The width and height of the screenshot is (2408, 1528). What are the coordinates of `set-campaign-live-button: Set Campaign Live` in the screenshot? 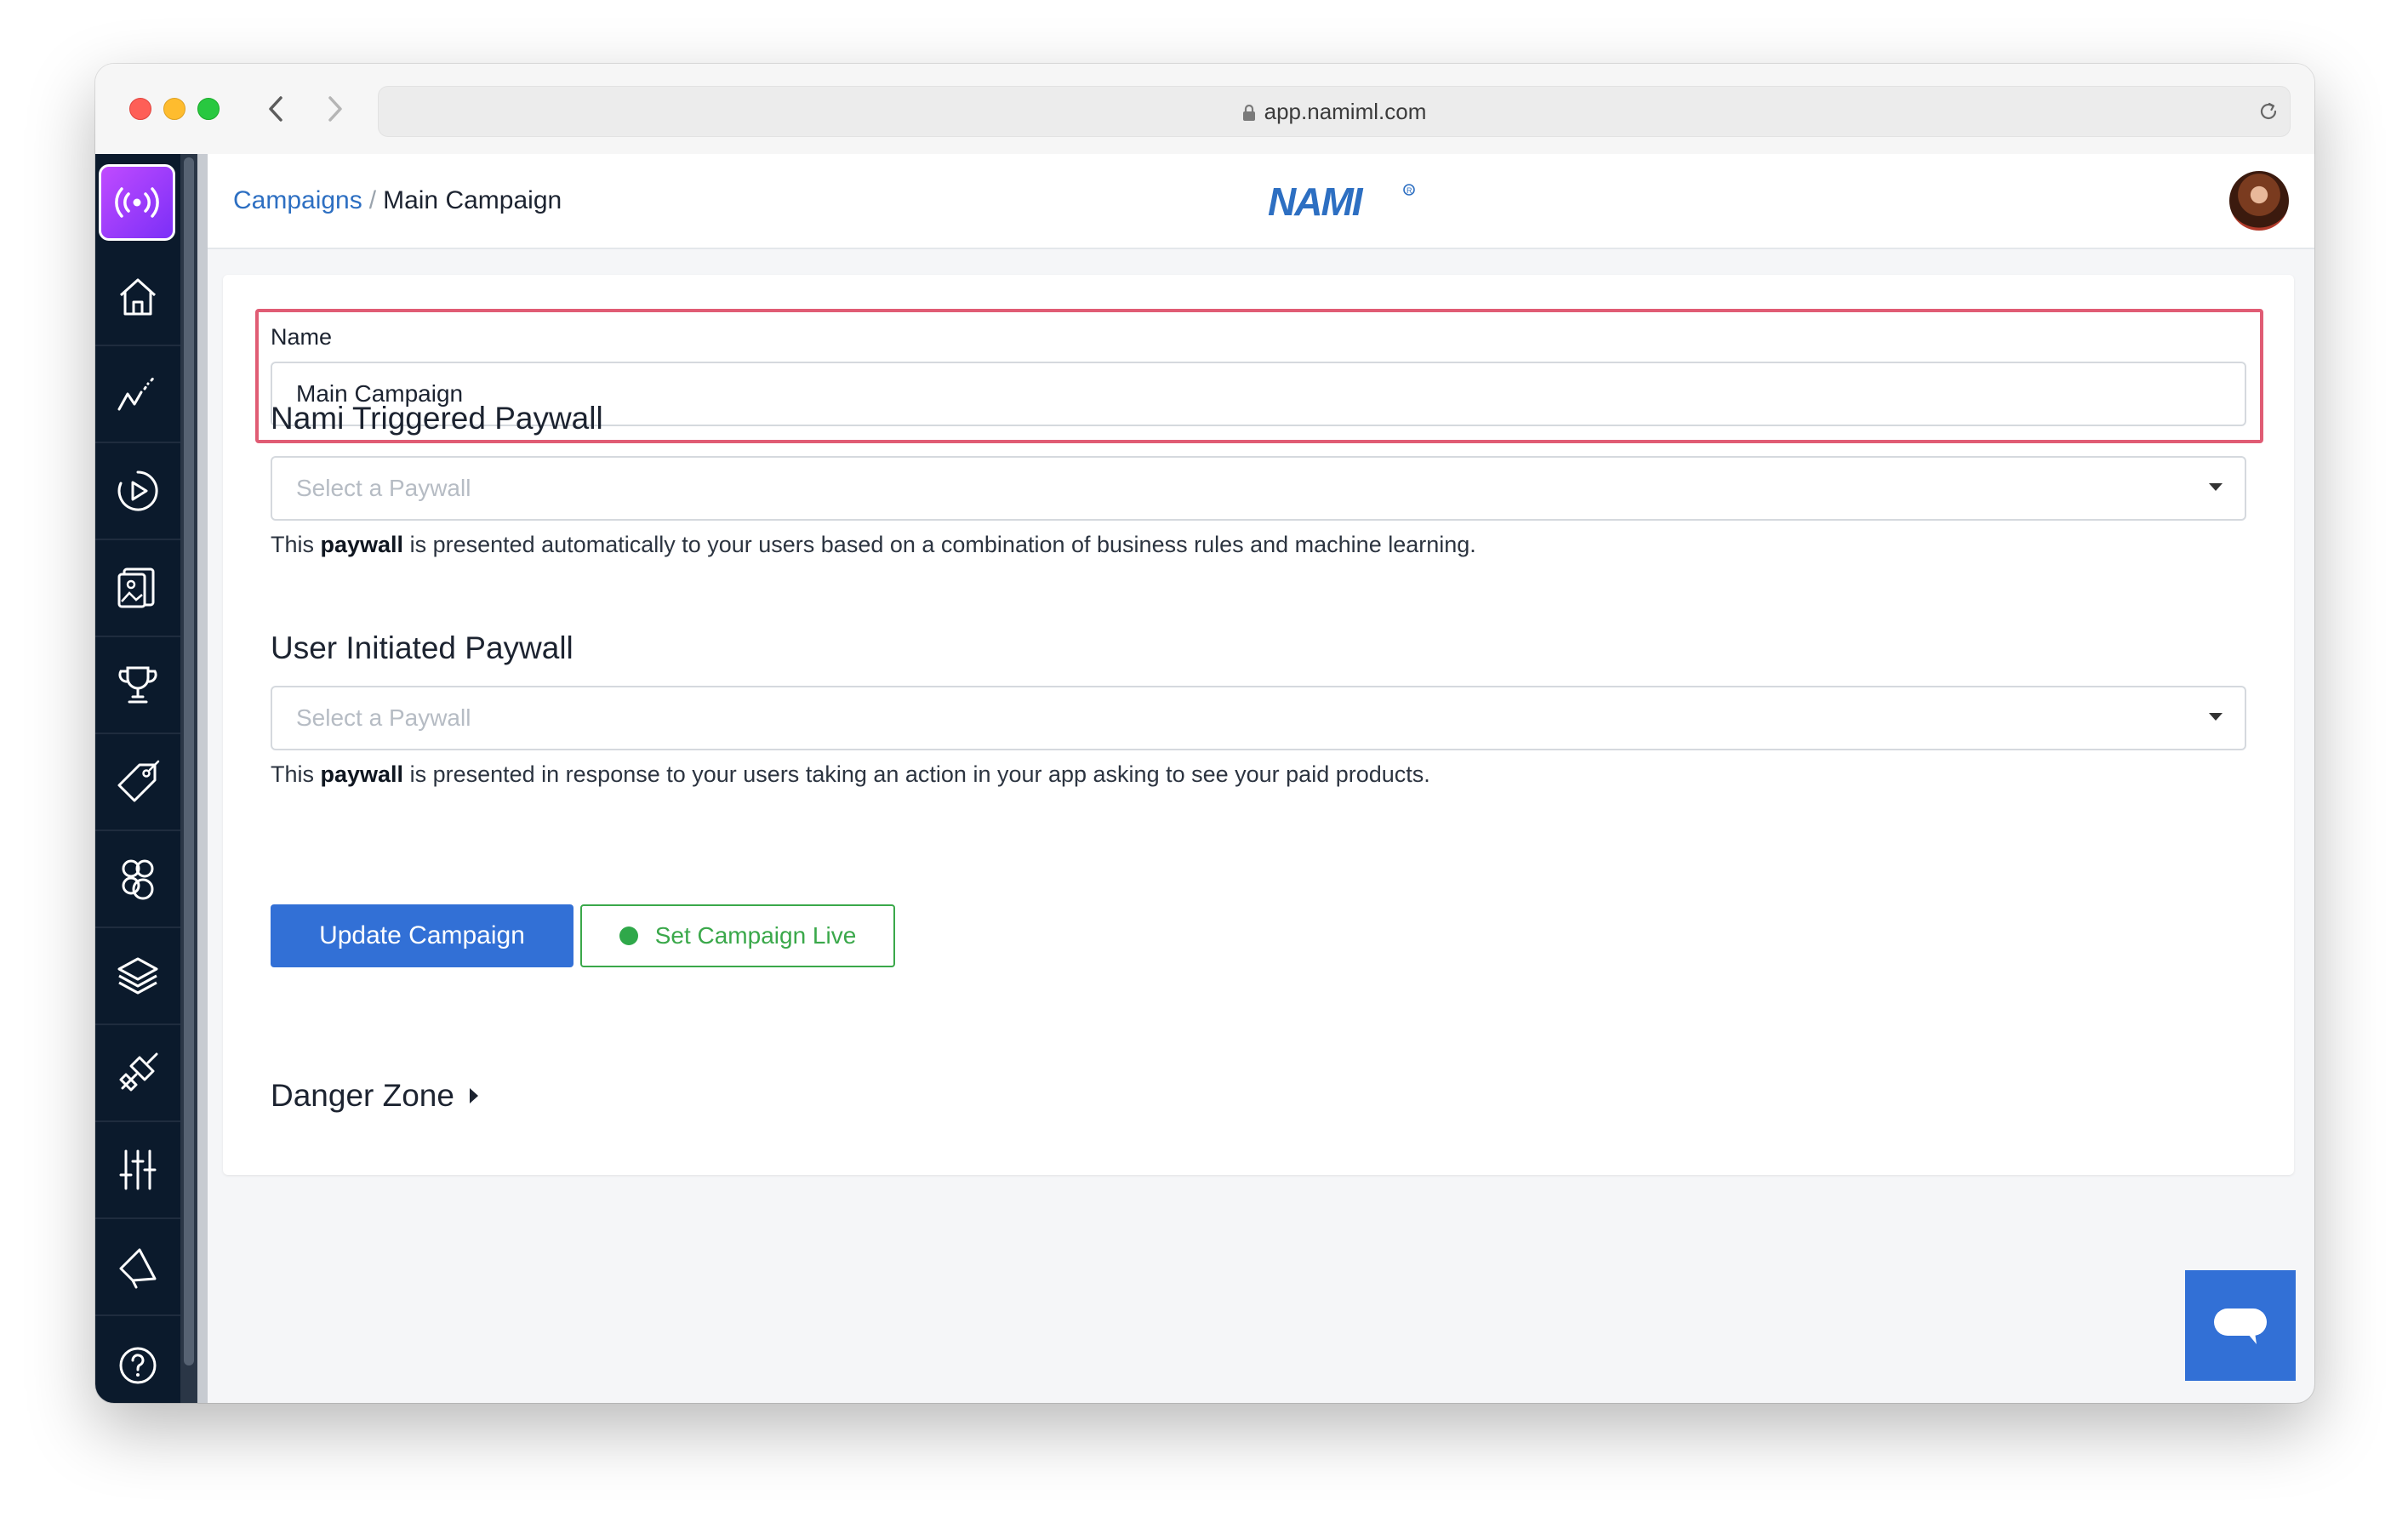 It's located at (737, 936).